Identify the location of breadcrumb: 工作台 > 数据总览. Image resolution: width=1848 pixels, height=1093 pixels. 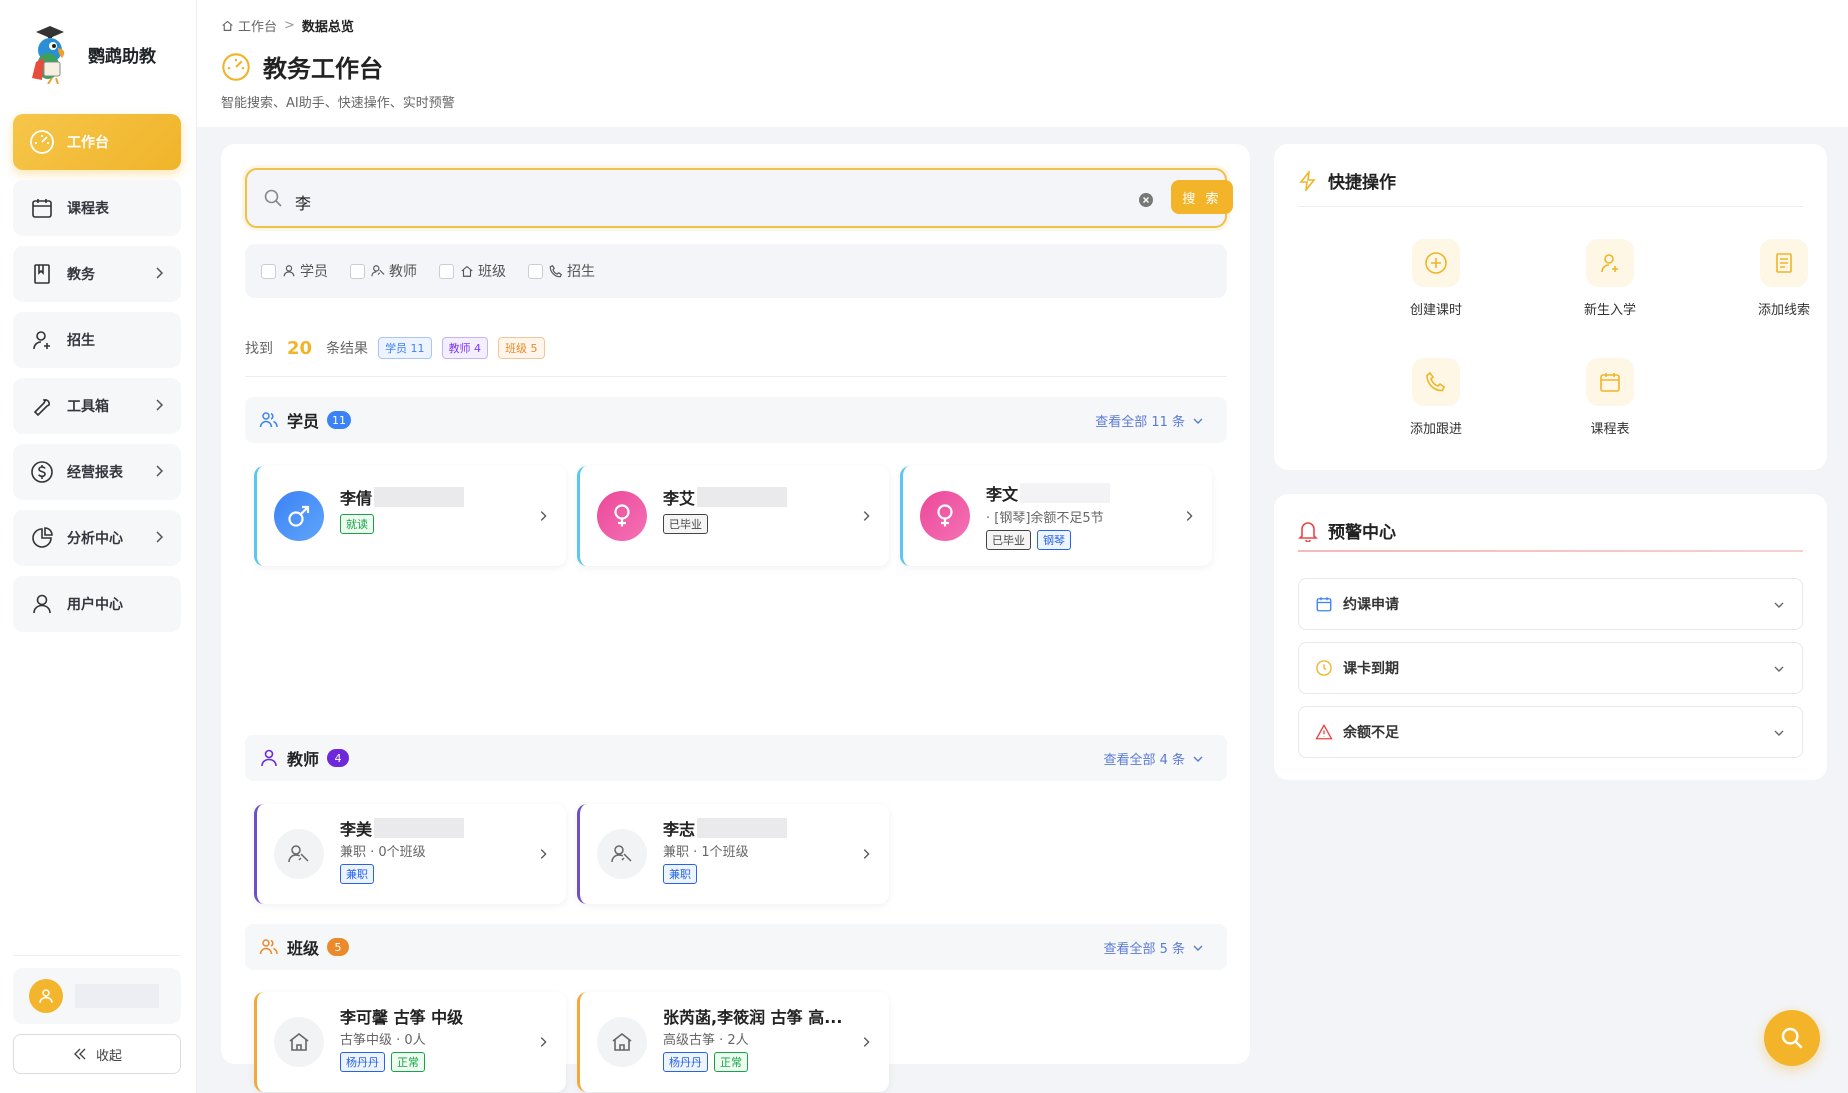
(287, 25).